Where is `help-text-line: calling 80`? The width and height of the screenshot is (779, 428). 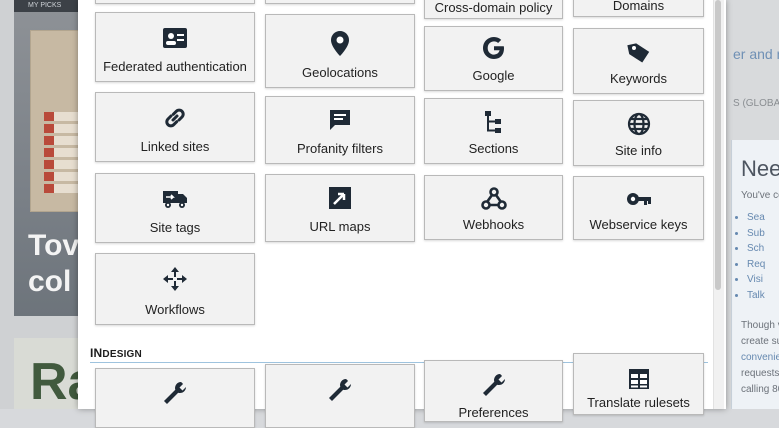 help-text-line: calling 80 is located at coordinates (760, 389).